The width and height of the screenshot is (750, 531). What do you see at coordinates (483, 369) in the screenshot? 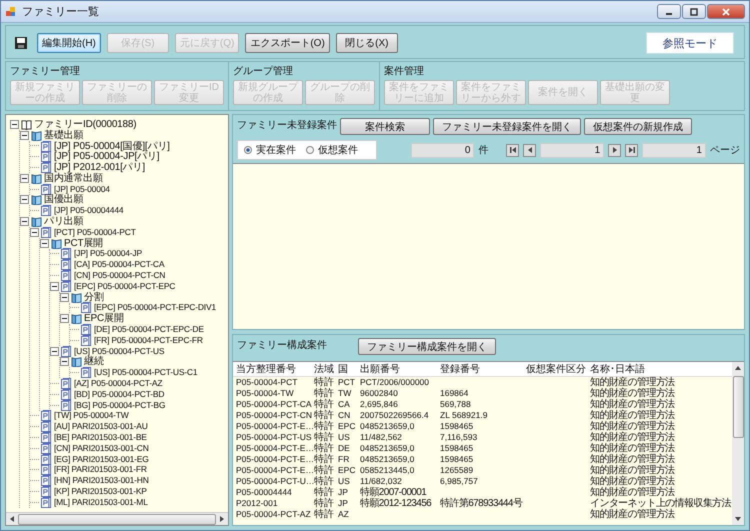
I see `column-header: 登録番号` at bounding box center [483, 369].